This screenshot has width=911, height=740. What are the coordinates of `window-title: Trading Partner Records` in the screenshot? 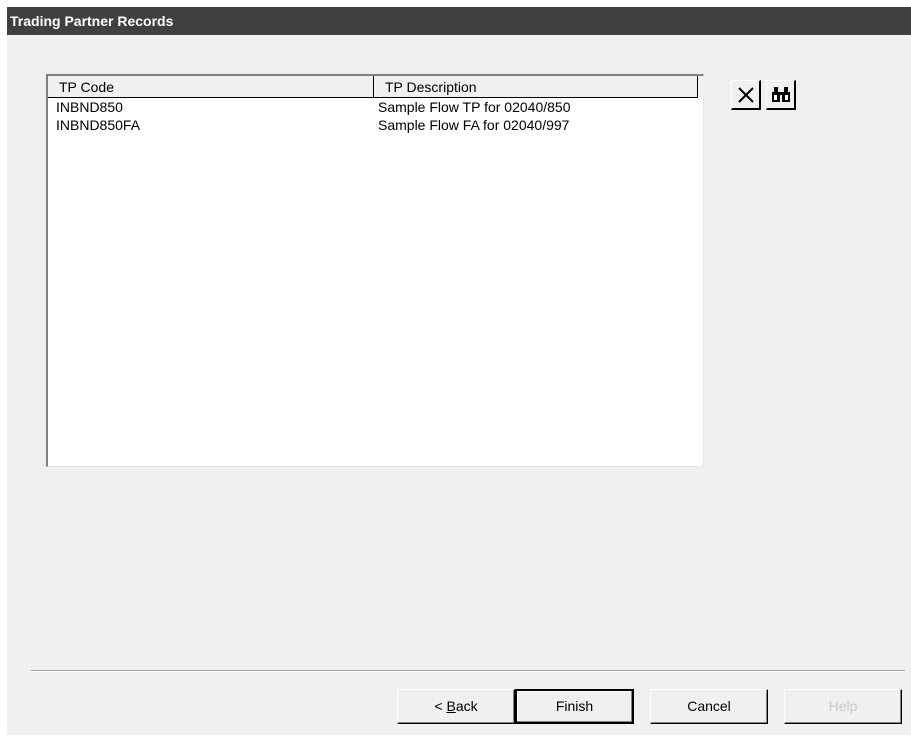 It's located at (459, 21).